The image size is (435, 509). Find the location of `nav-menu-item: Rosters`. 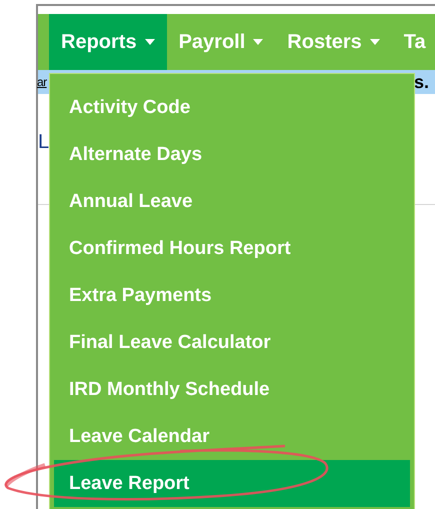

nav-menu-item: Rosters is located at coordinates (333, 42).